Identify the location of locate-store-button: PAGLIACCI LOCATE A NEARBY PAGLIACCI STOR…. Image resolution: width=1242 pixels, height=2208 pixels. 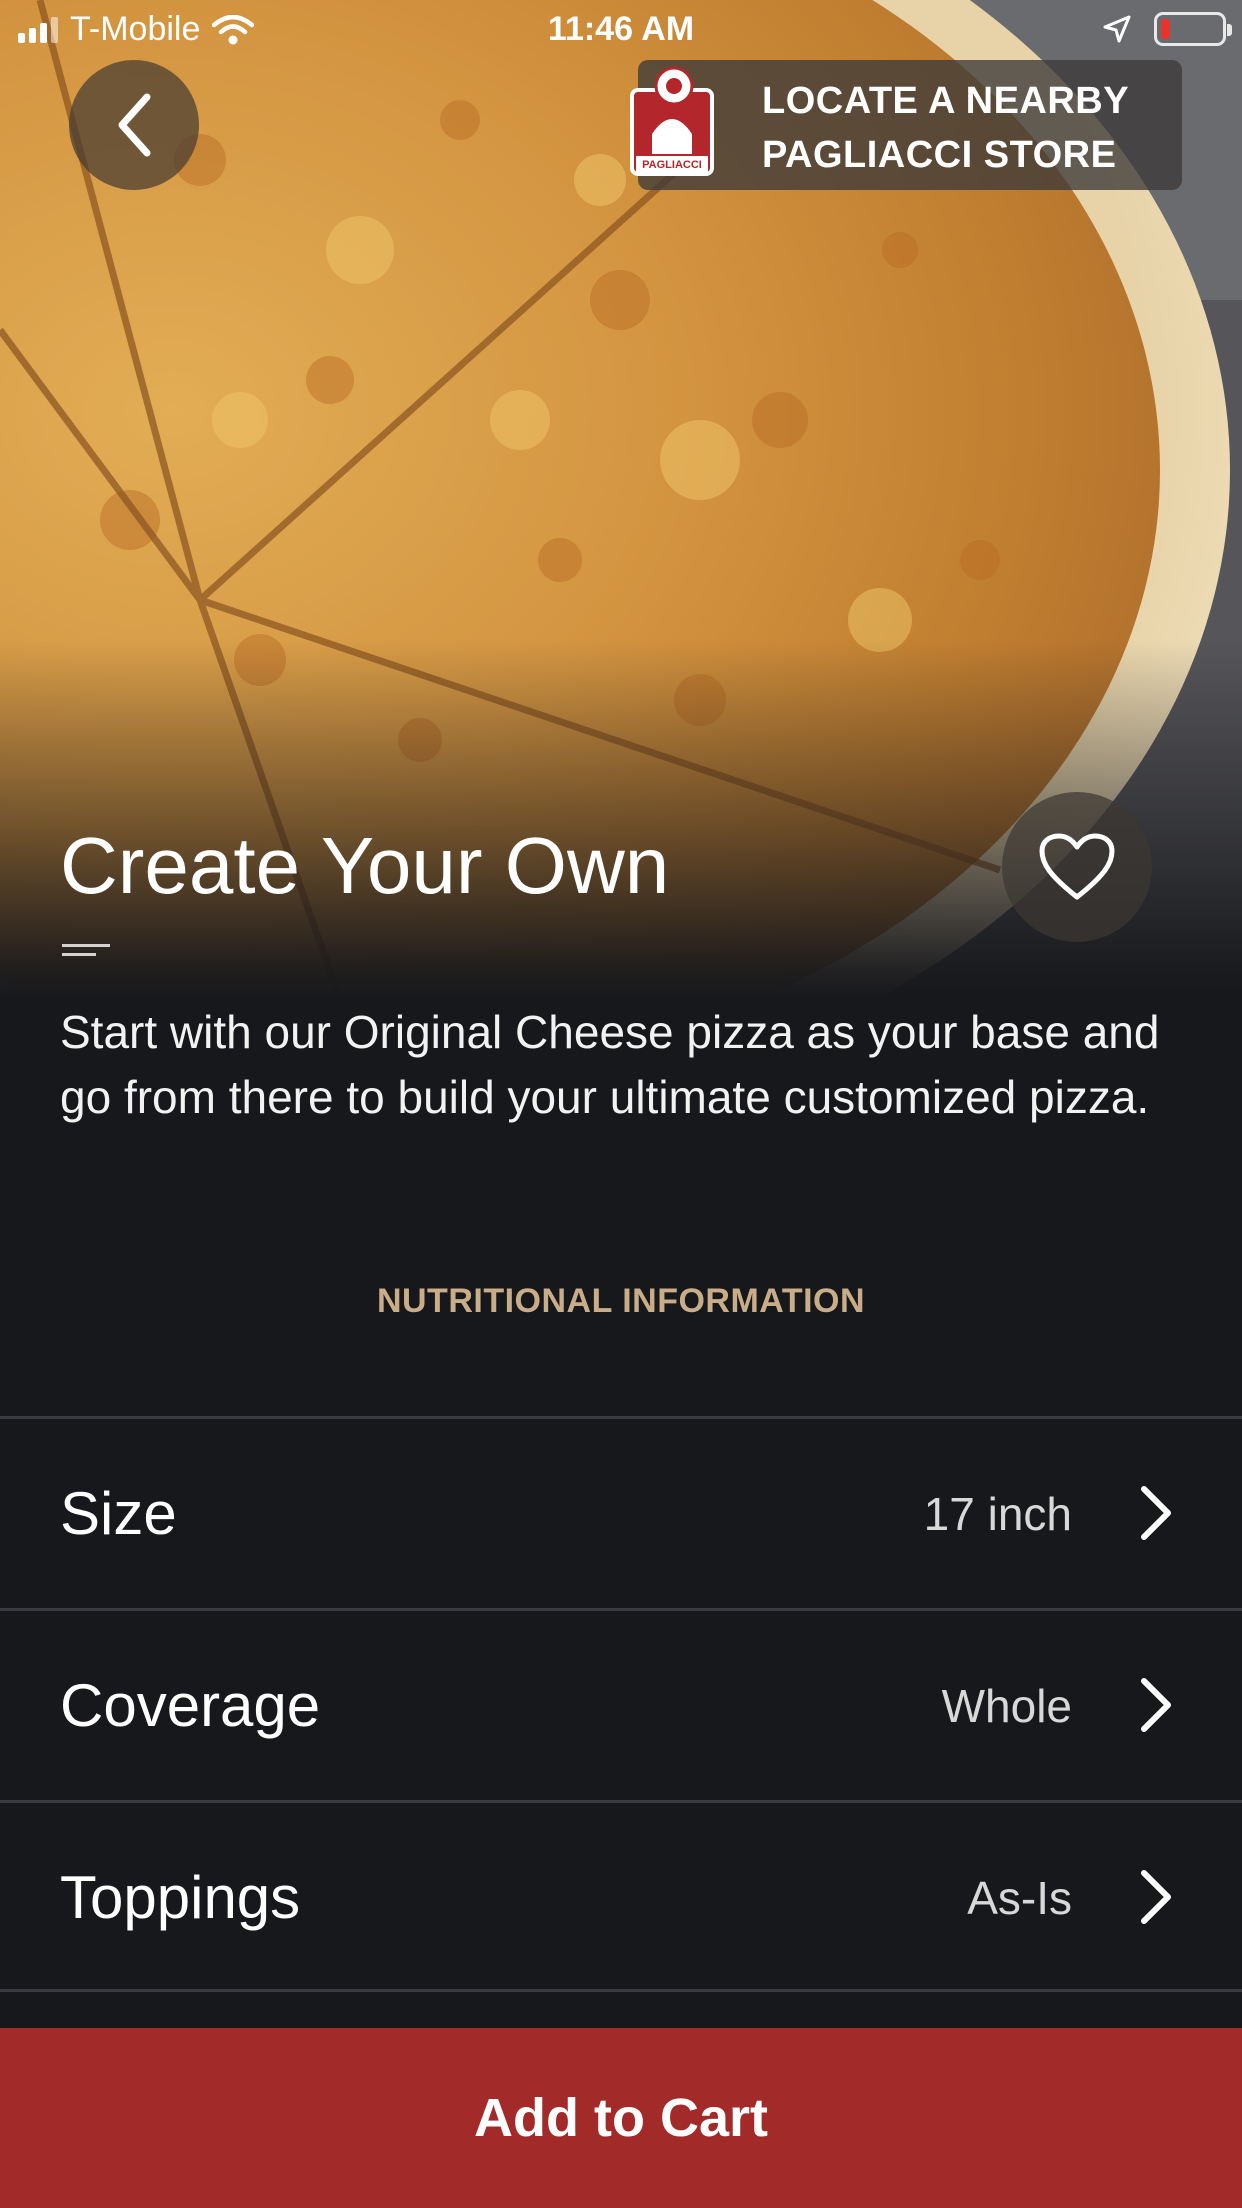
(906, 125).